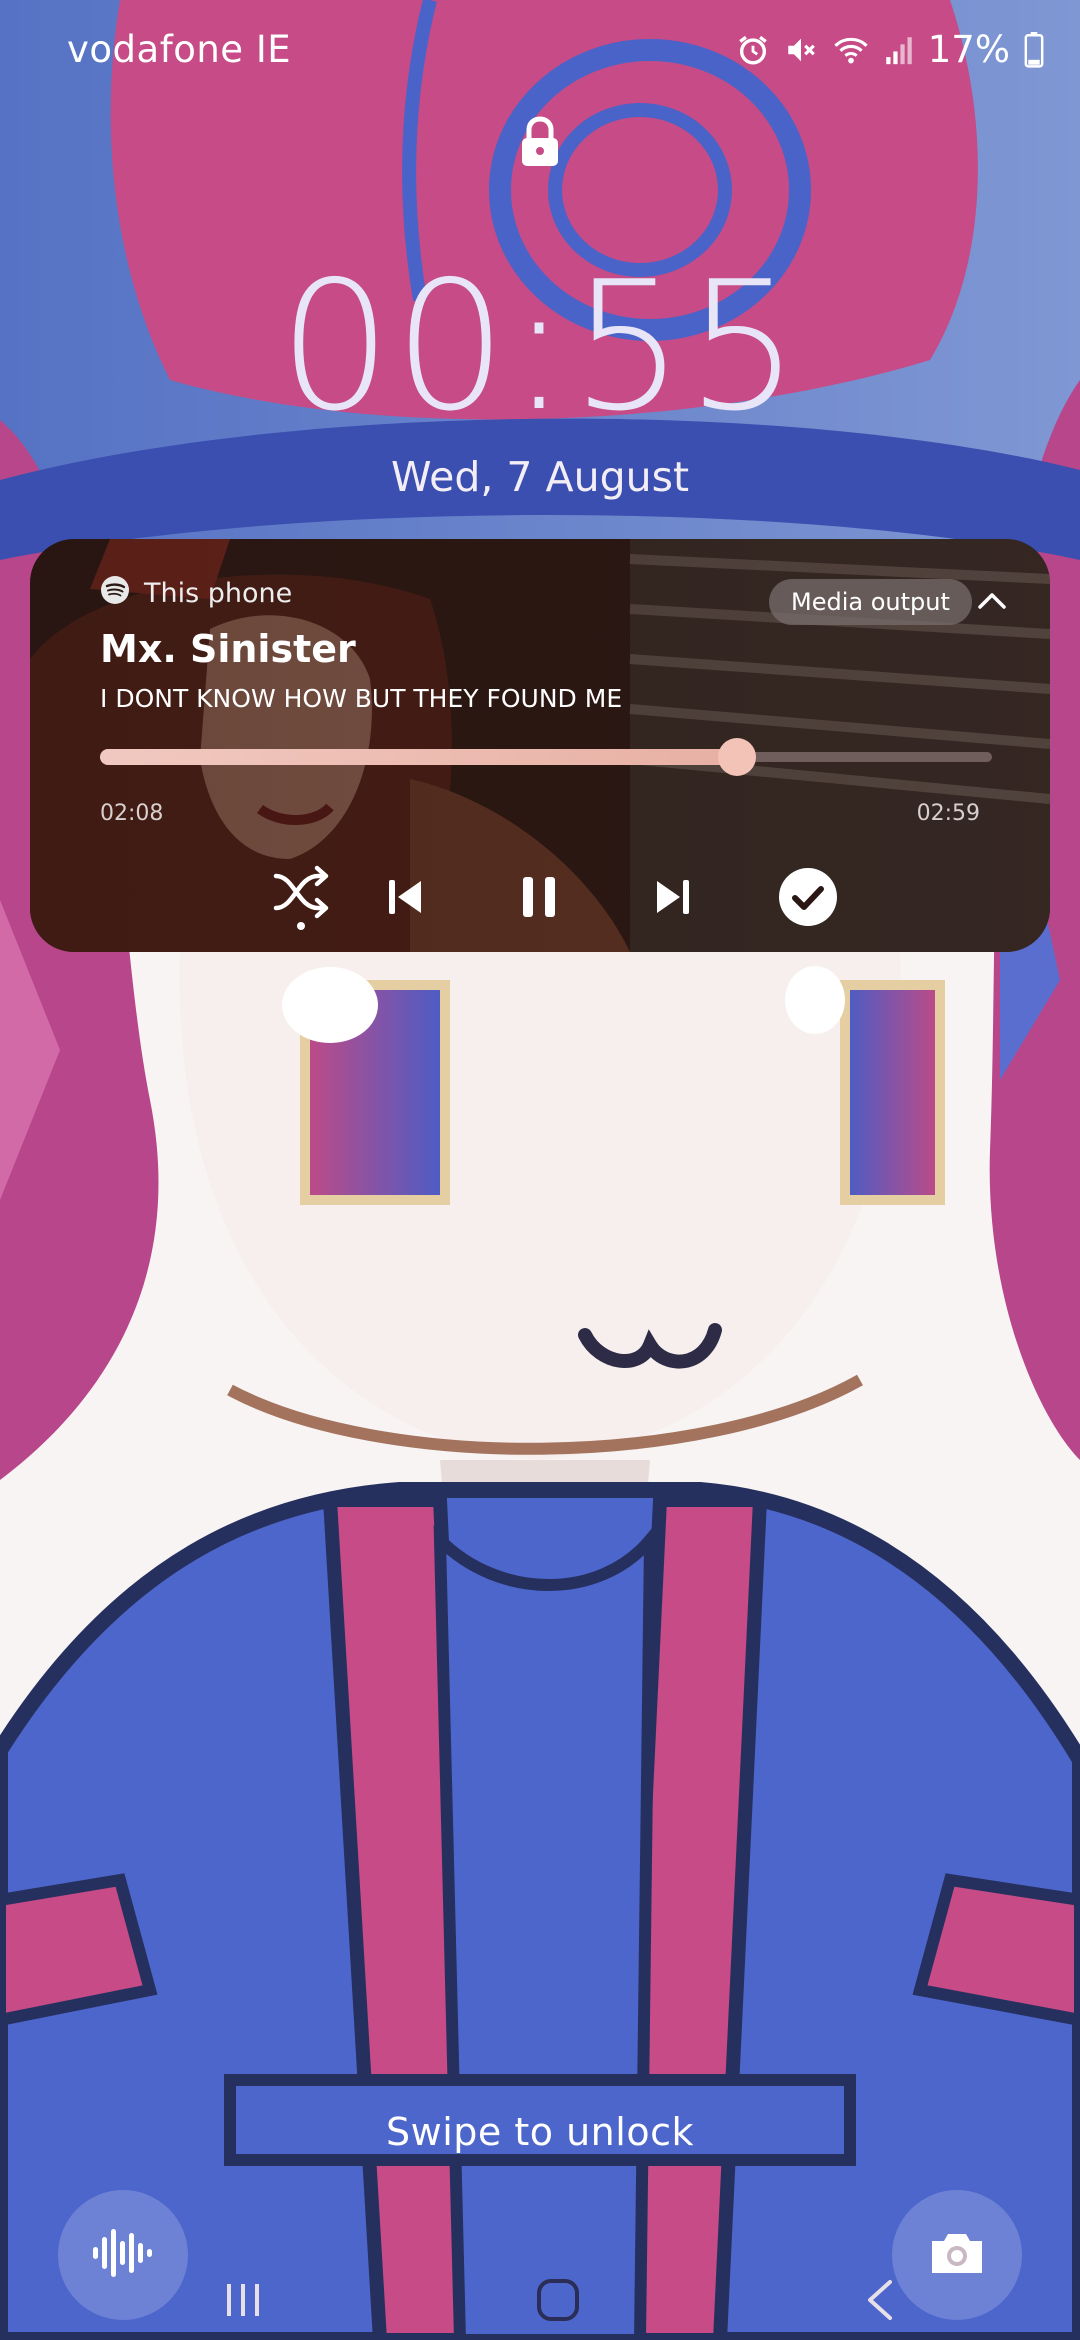  I want to click on seekbar-thumb, so click(736, 757).